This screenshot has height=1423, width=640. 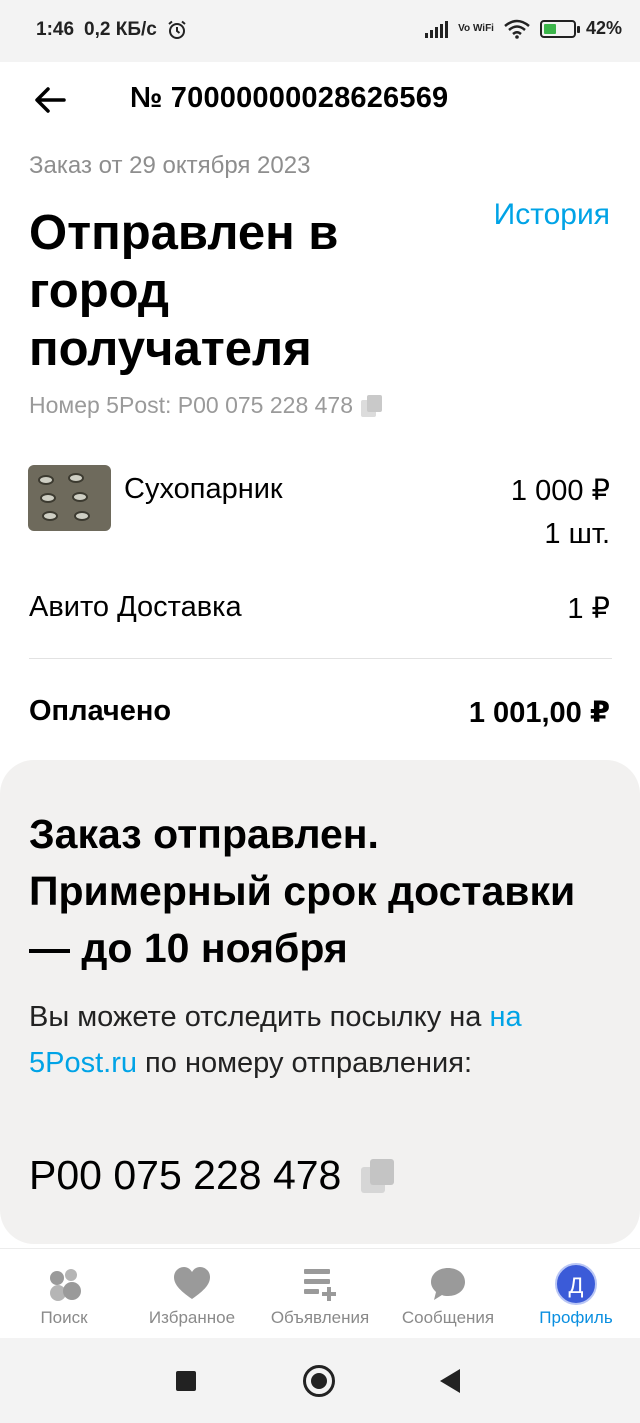 What do you see at coordinates (448, 1284) in the screenshot?
I see `chat-icon` at bounding box center [448, 1284].